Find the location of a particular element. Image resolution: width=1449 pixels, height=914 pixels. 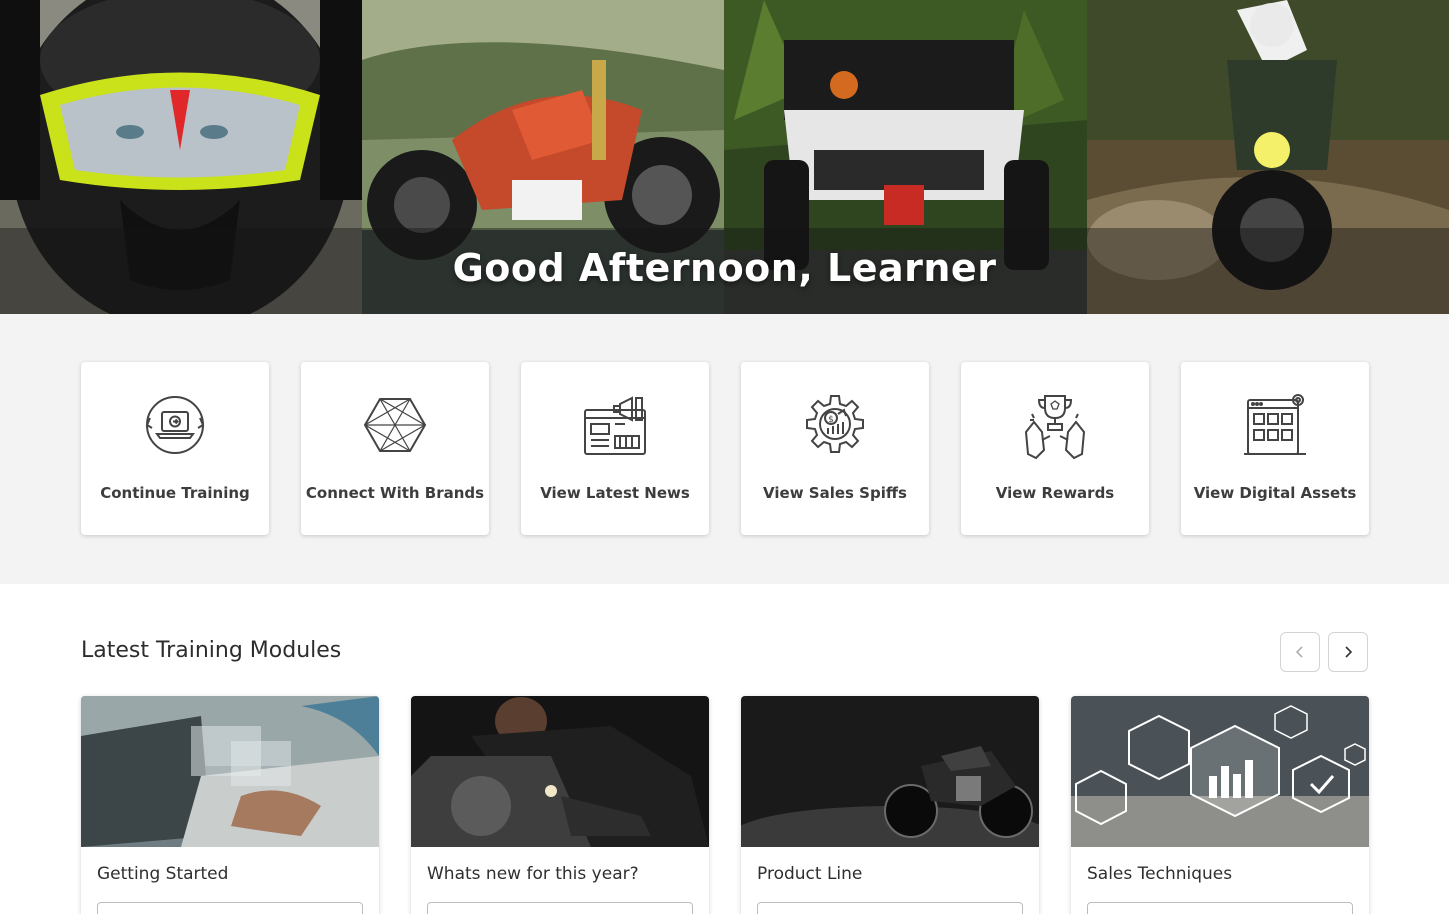

quick-link-connect-brands: Connect With Brands is located at coordinates (395, 448).